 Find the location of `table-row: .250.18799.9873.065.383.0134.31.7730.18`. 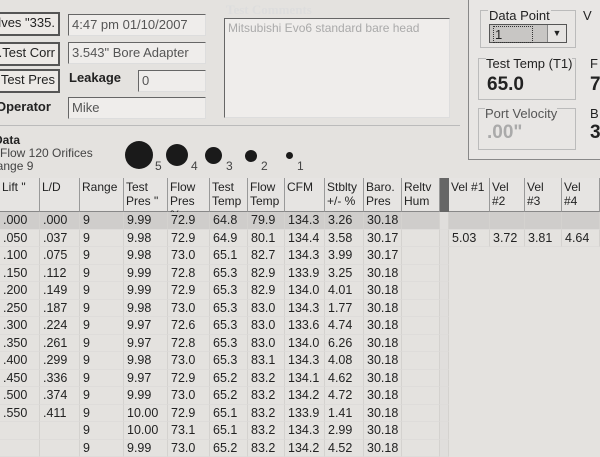

table-row: .250.18799.9873.065.383.0134.31.7730.18 is located at coordinates (300, 309).